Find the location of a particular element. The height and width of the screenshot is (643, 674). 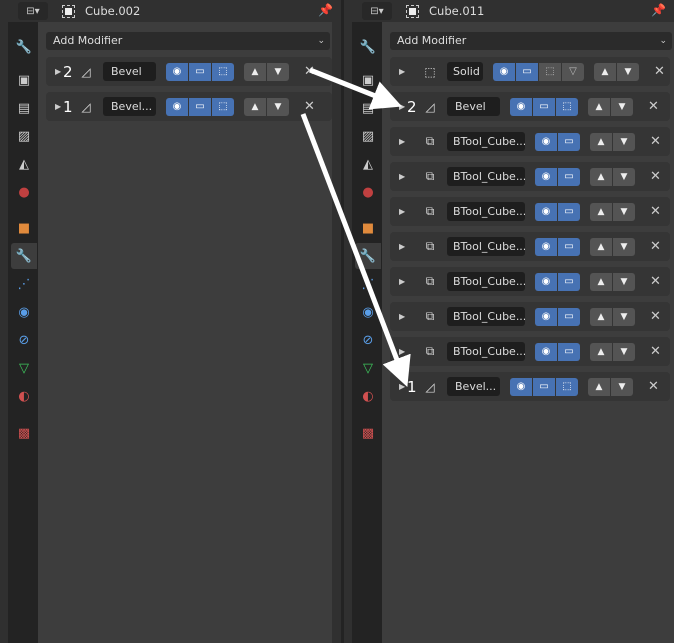

modifier-name-field: Solid is located at coordinates (465, 71).